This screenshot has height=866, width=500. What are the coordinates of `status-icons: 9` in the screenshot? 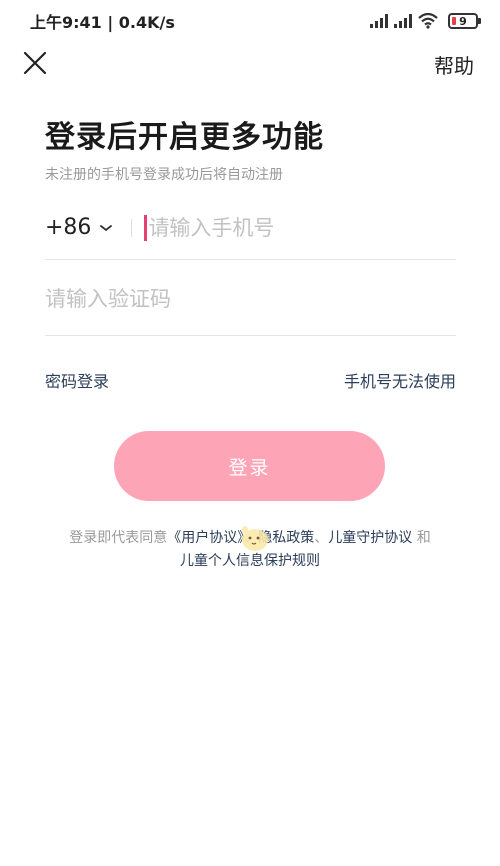 It's located at (425, 21).